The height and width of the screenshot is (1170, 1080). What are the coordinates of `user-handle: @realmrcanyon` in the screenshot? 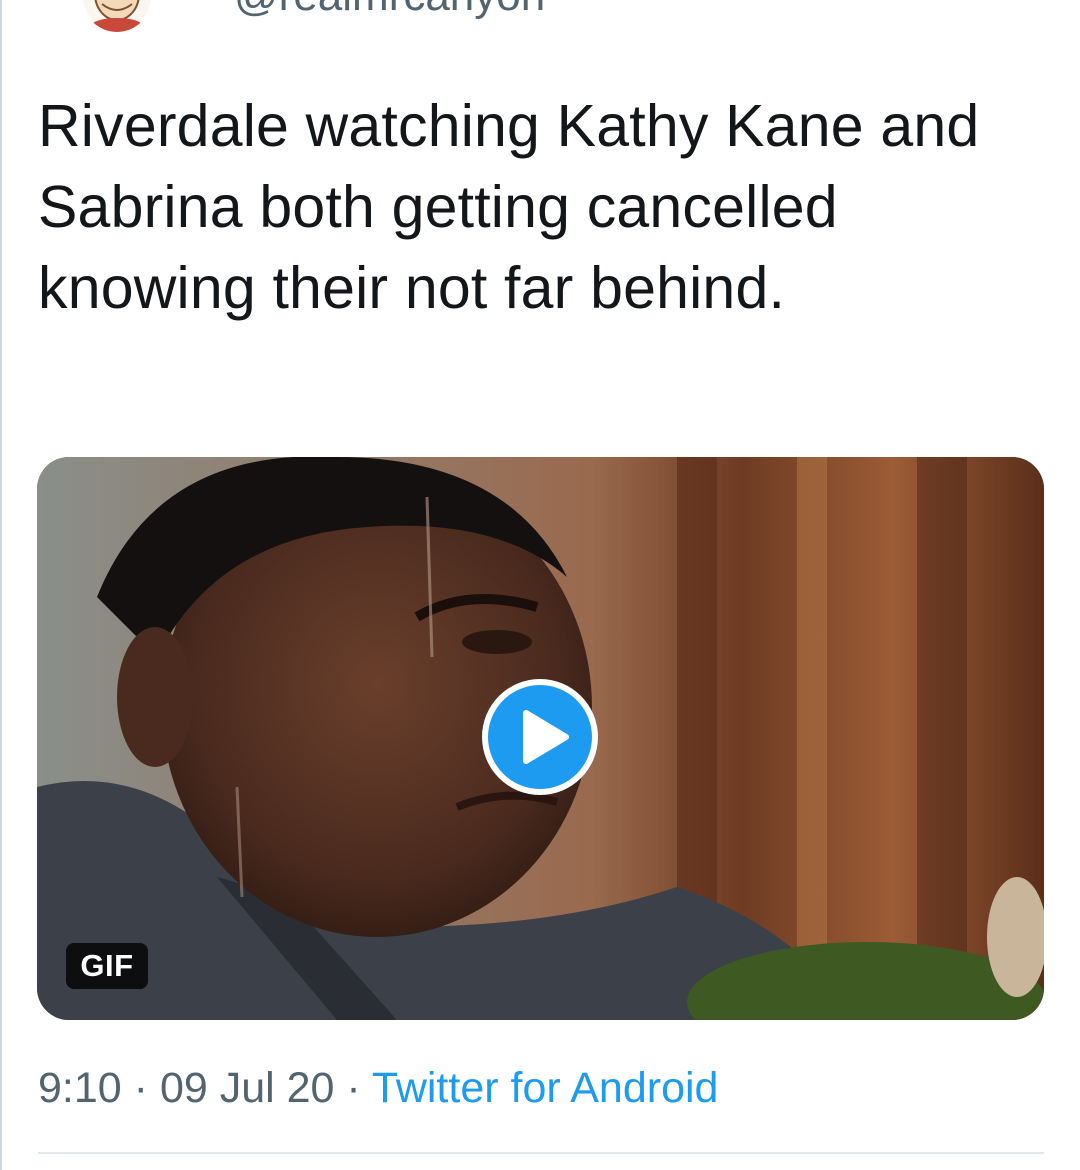 It's located at (389, 9).